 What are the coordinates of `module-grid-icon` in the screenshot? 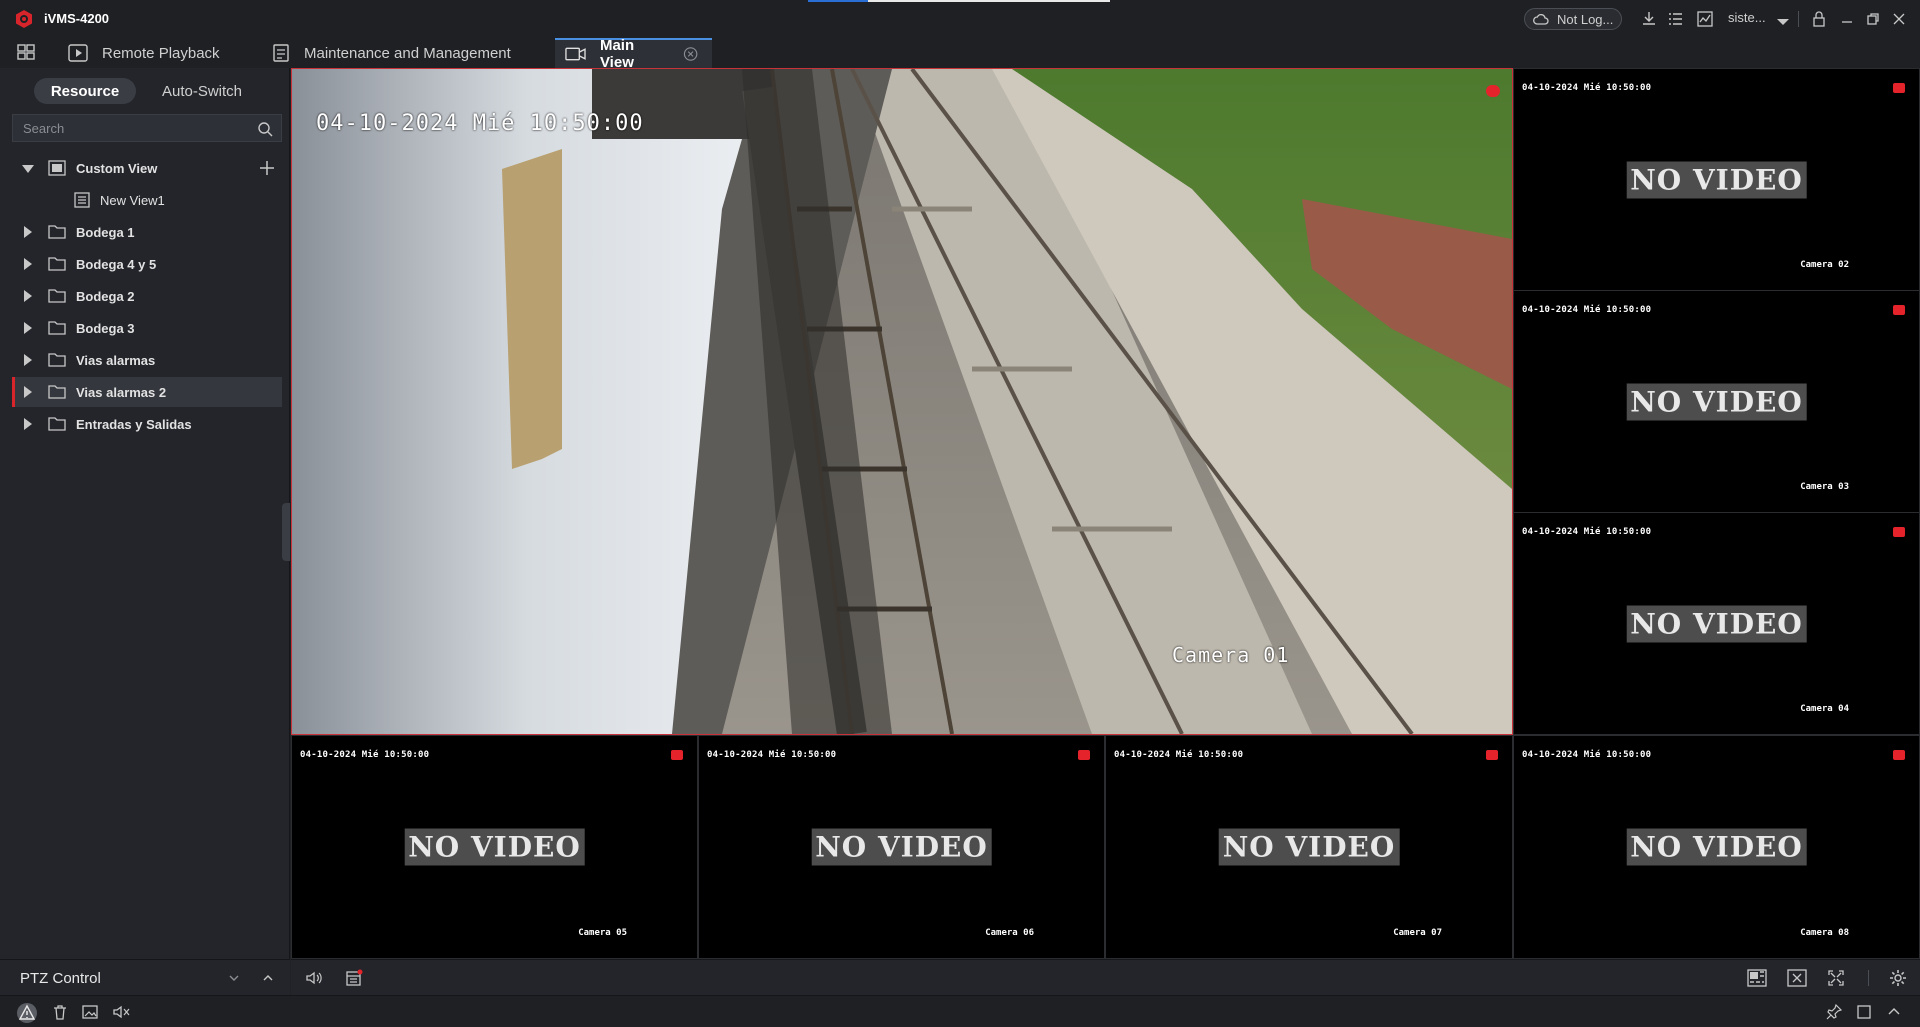 It's located at (26, 52).